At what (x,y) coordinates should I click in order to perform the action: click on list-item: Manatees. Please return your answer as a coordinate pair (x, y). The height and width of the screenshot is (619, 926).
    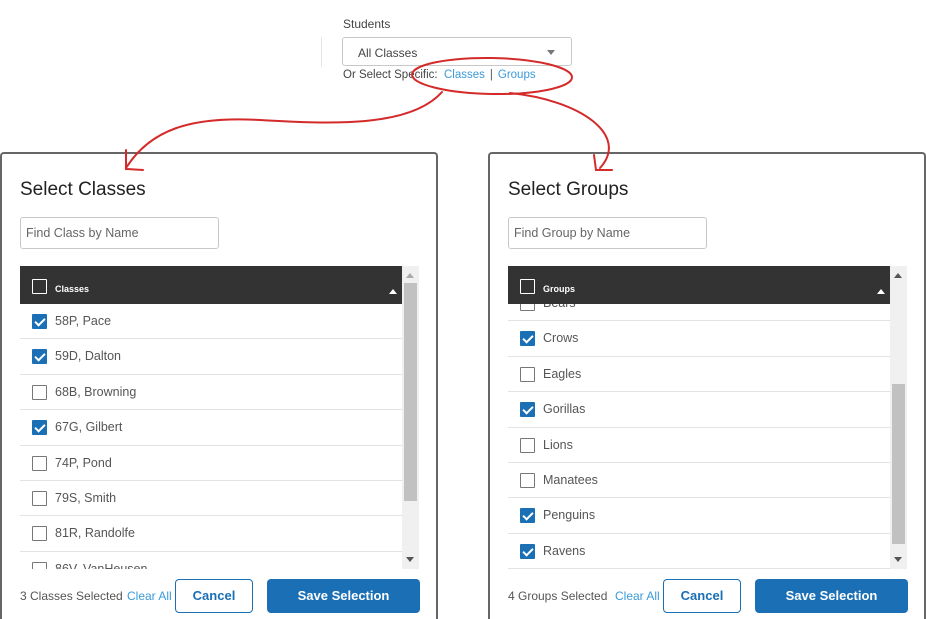
    Looking at the image, I should click on (699, 481).